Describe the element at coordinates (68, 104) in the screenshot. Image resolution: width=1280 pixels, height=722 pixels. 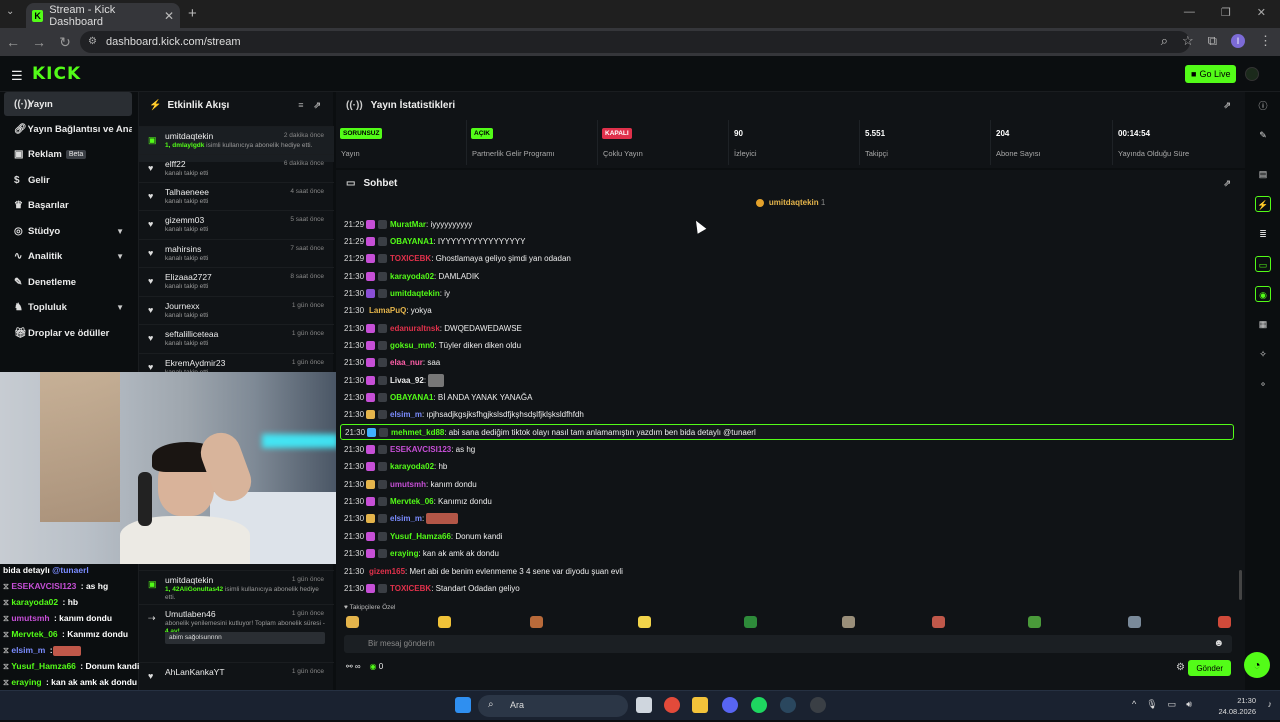
I see `sidebar-item-yayin: ((·)) Yayın` at that location.